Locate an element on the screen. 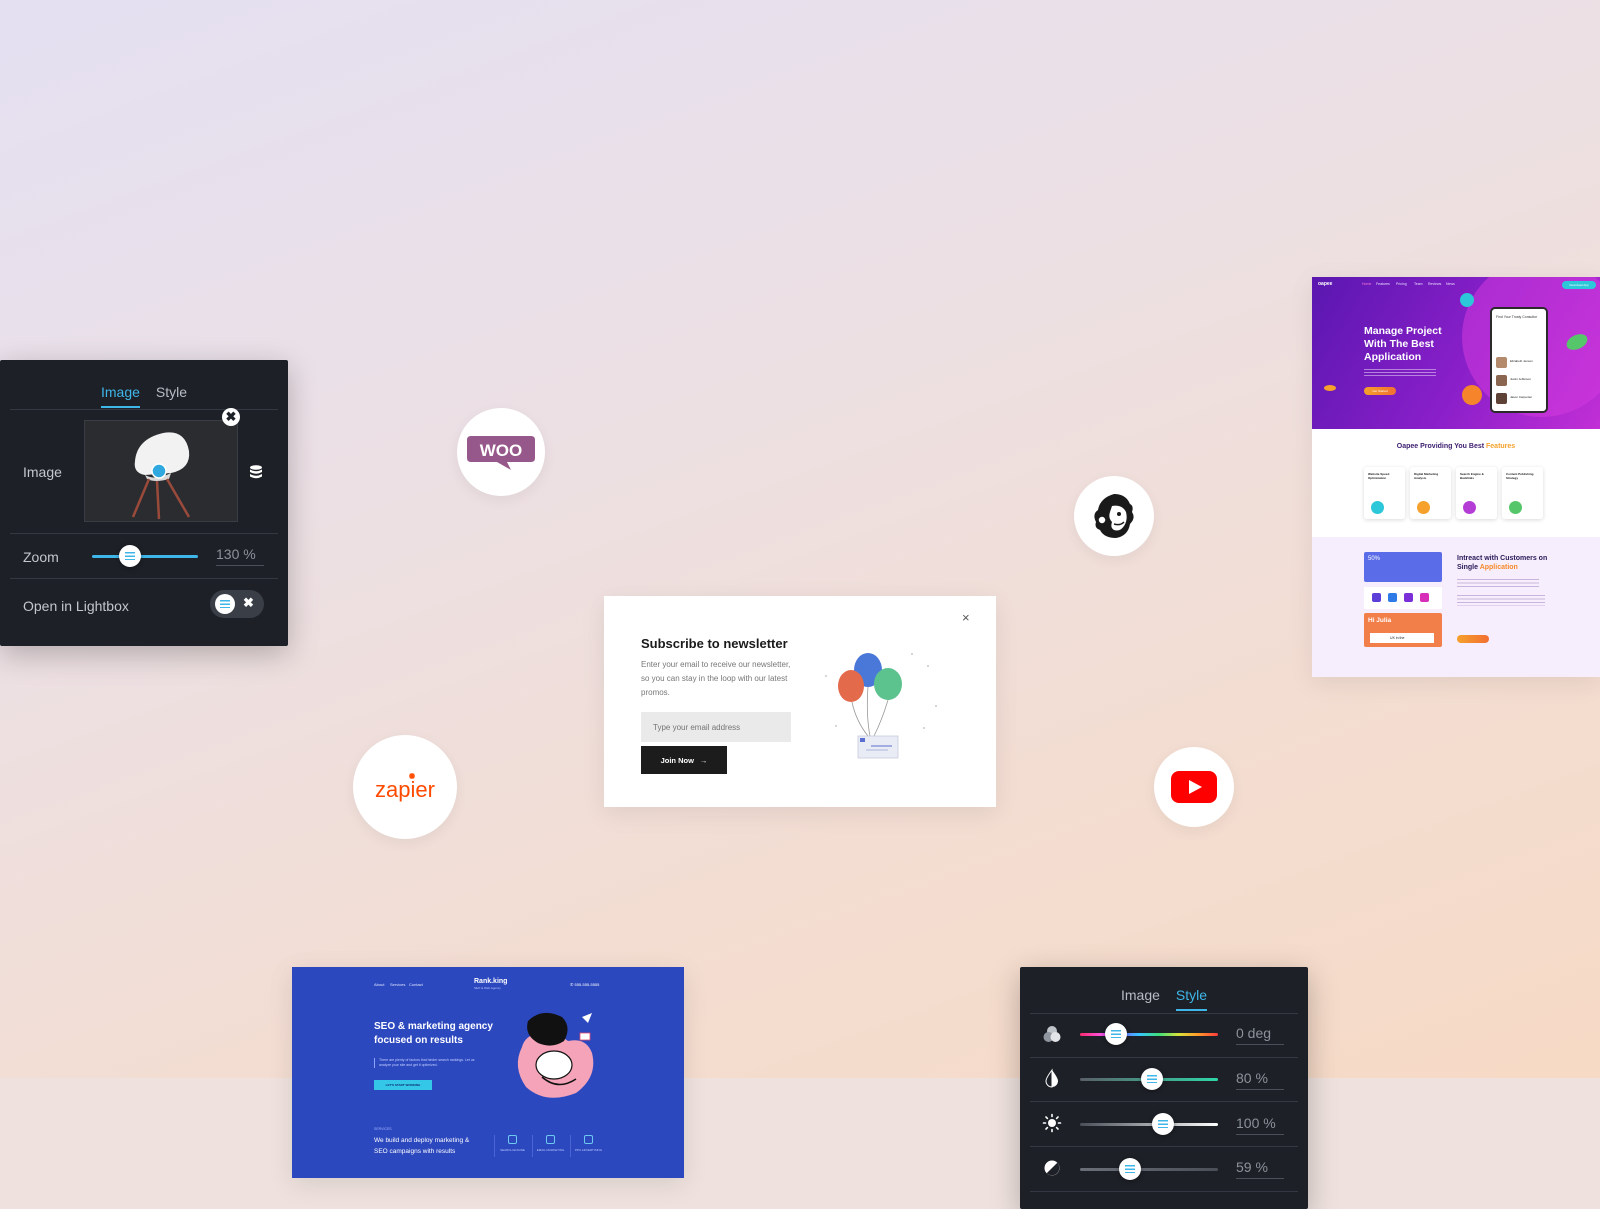 The height and width of the screenshot is (1209, 1600). lightbox-toggle: ✖ is located at coordinates (237, 604).